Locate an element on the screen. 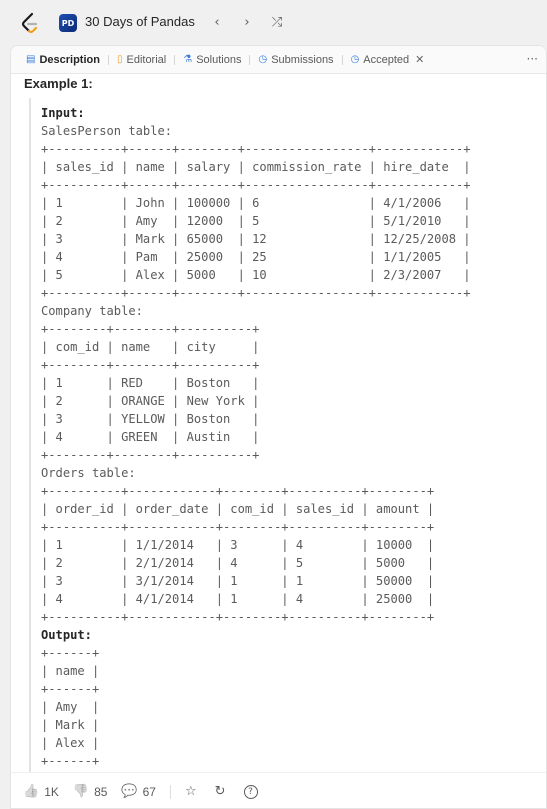 Image resolution: width=547 pixels, height=809 pixels. leetcode-logo-icon is located at coordinates (30, 23).